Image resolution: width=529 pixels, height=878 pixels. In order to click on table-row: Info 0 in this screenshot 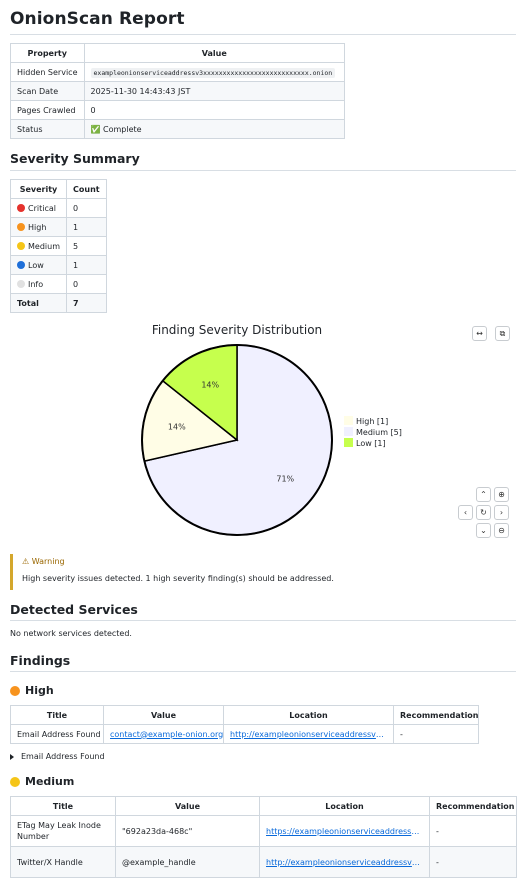, I will do `click(58, 284)`.